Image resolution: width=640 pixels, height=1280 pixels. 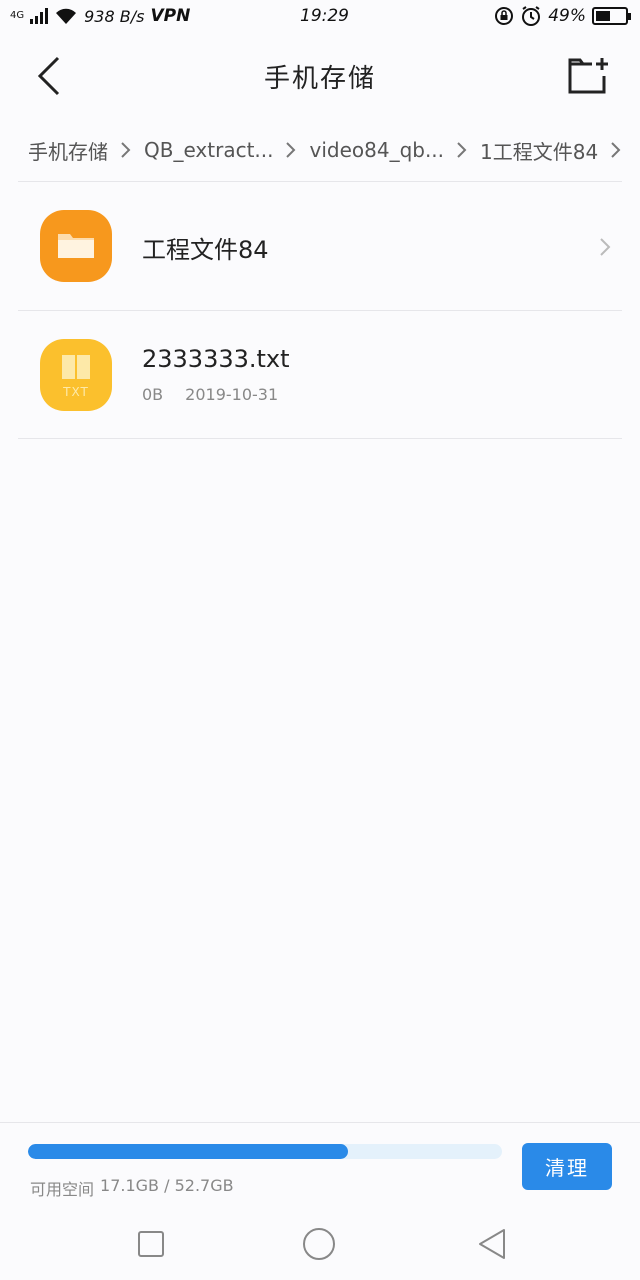 I want to click on network-type: 4G, so click(x=17, y=15).